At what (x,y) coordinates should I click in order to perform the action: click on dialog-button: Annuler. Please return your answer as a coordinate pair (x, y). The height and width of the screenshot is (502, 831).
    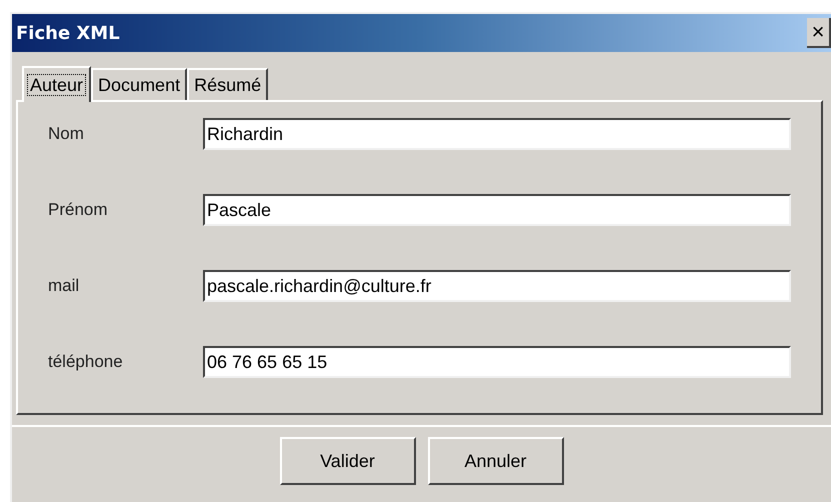
    Looking at the image, I should click on (496, 461).